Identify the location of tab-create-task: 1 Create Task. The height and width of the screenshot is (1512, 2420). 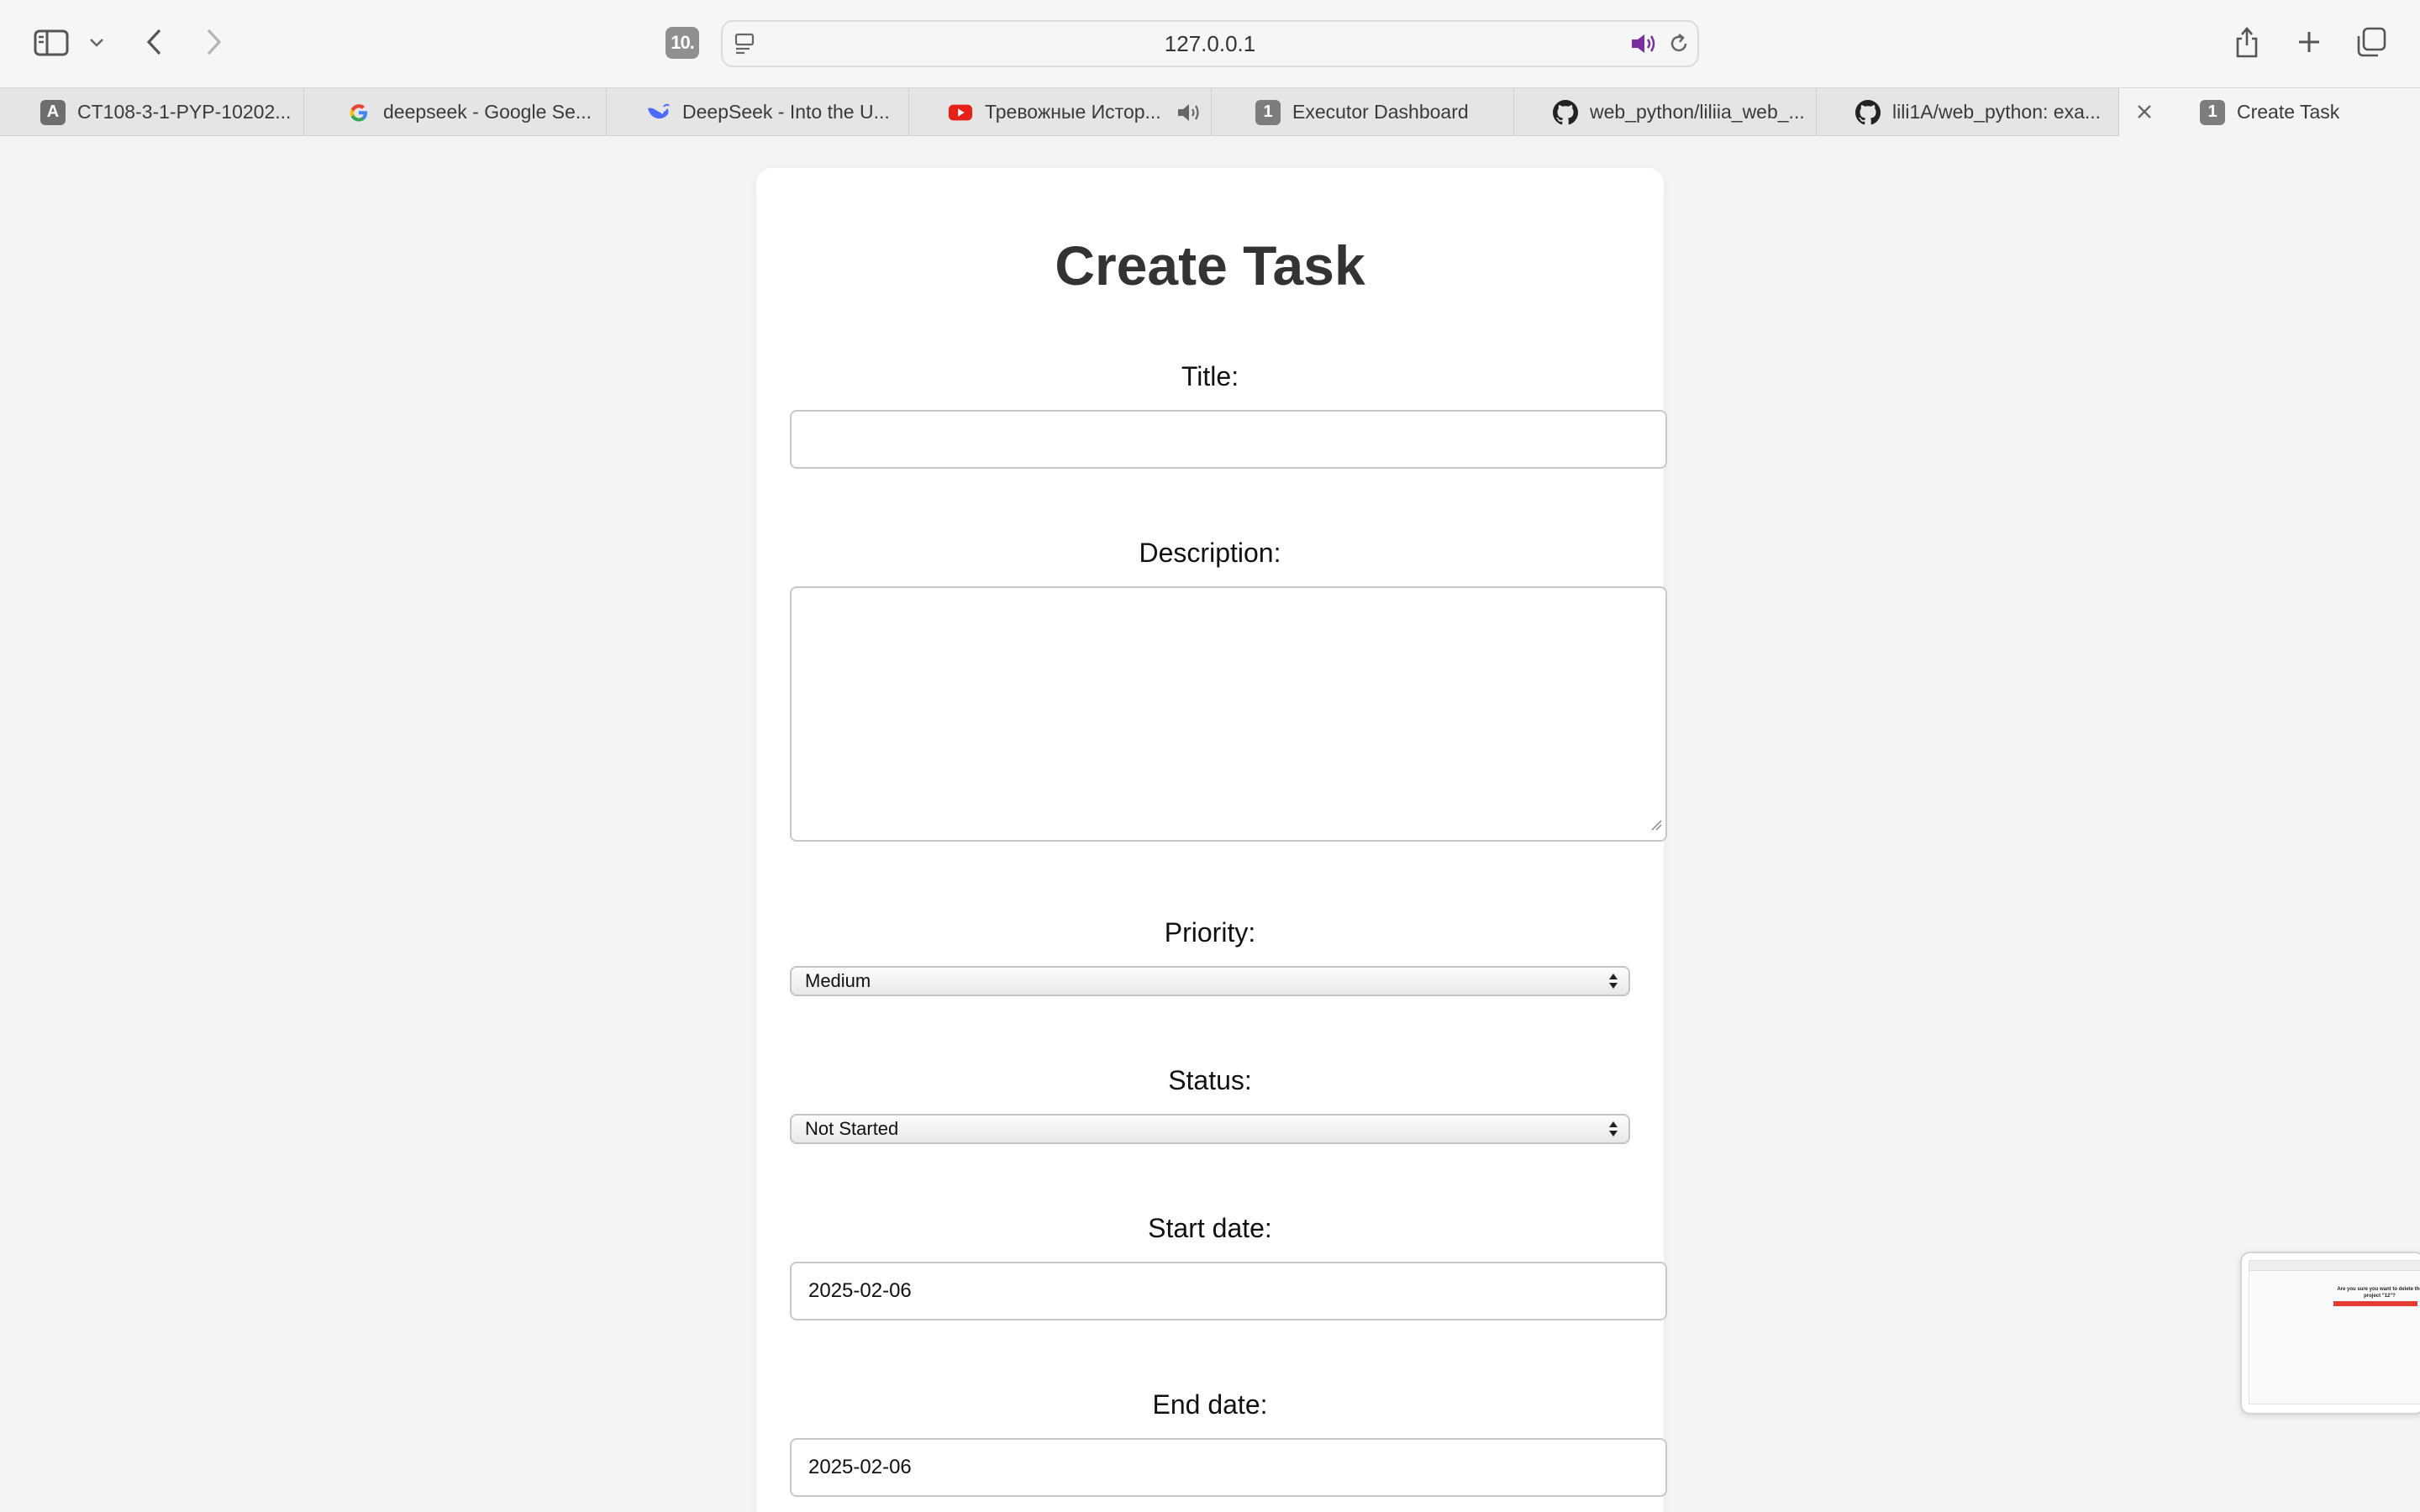
(2269, 112).